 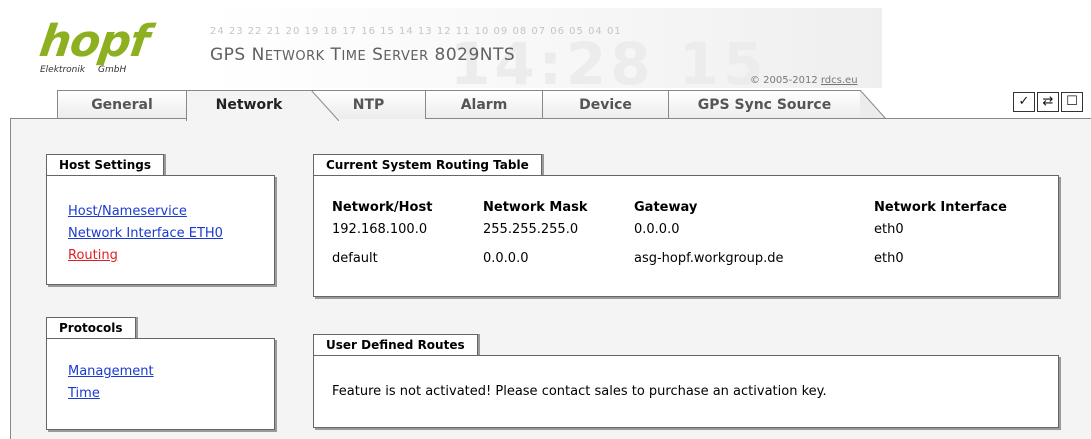 I want to click on table-row: 192.168.100.0 255.255.255.0 0.0.0.0 eth0, so click(x=683, y=229).